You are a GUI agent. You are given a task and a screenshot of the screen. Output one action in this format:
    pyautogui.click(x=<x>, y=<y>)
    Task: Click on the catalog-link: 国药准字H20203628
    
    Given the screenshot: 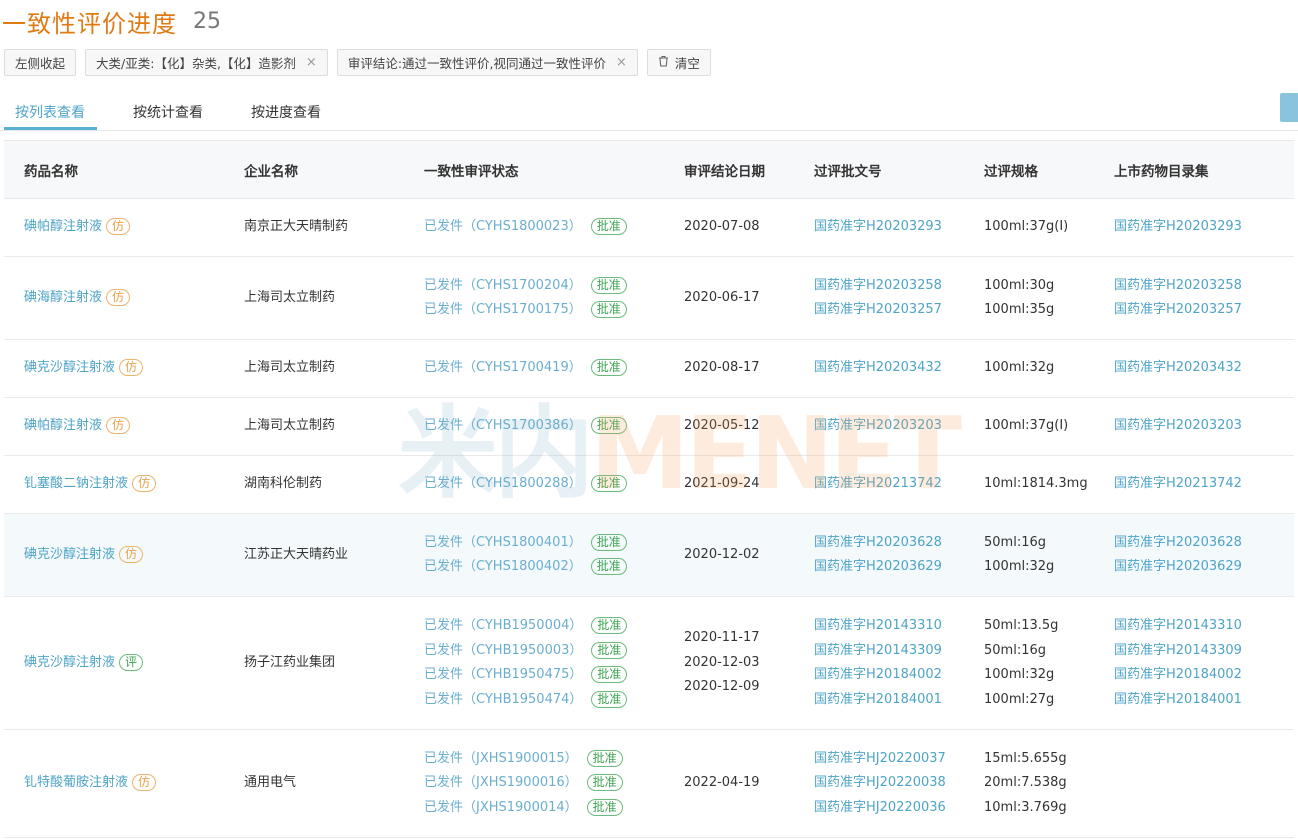 What is the action you would take?
    pyautogui.click(x=1178, y=542)
    